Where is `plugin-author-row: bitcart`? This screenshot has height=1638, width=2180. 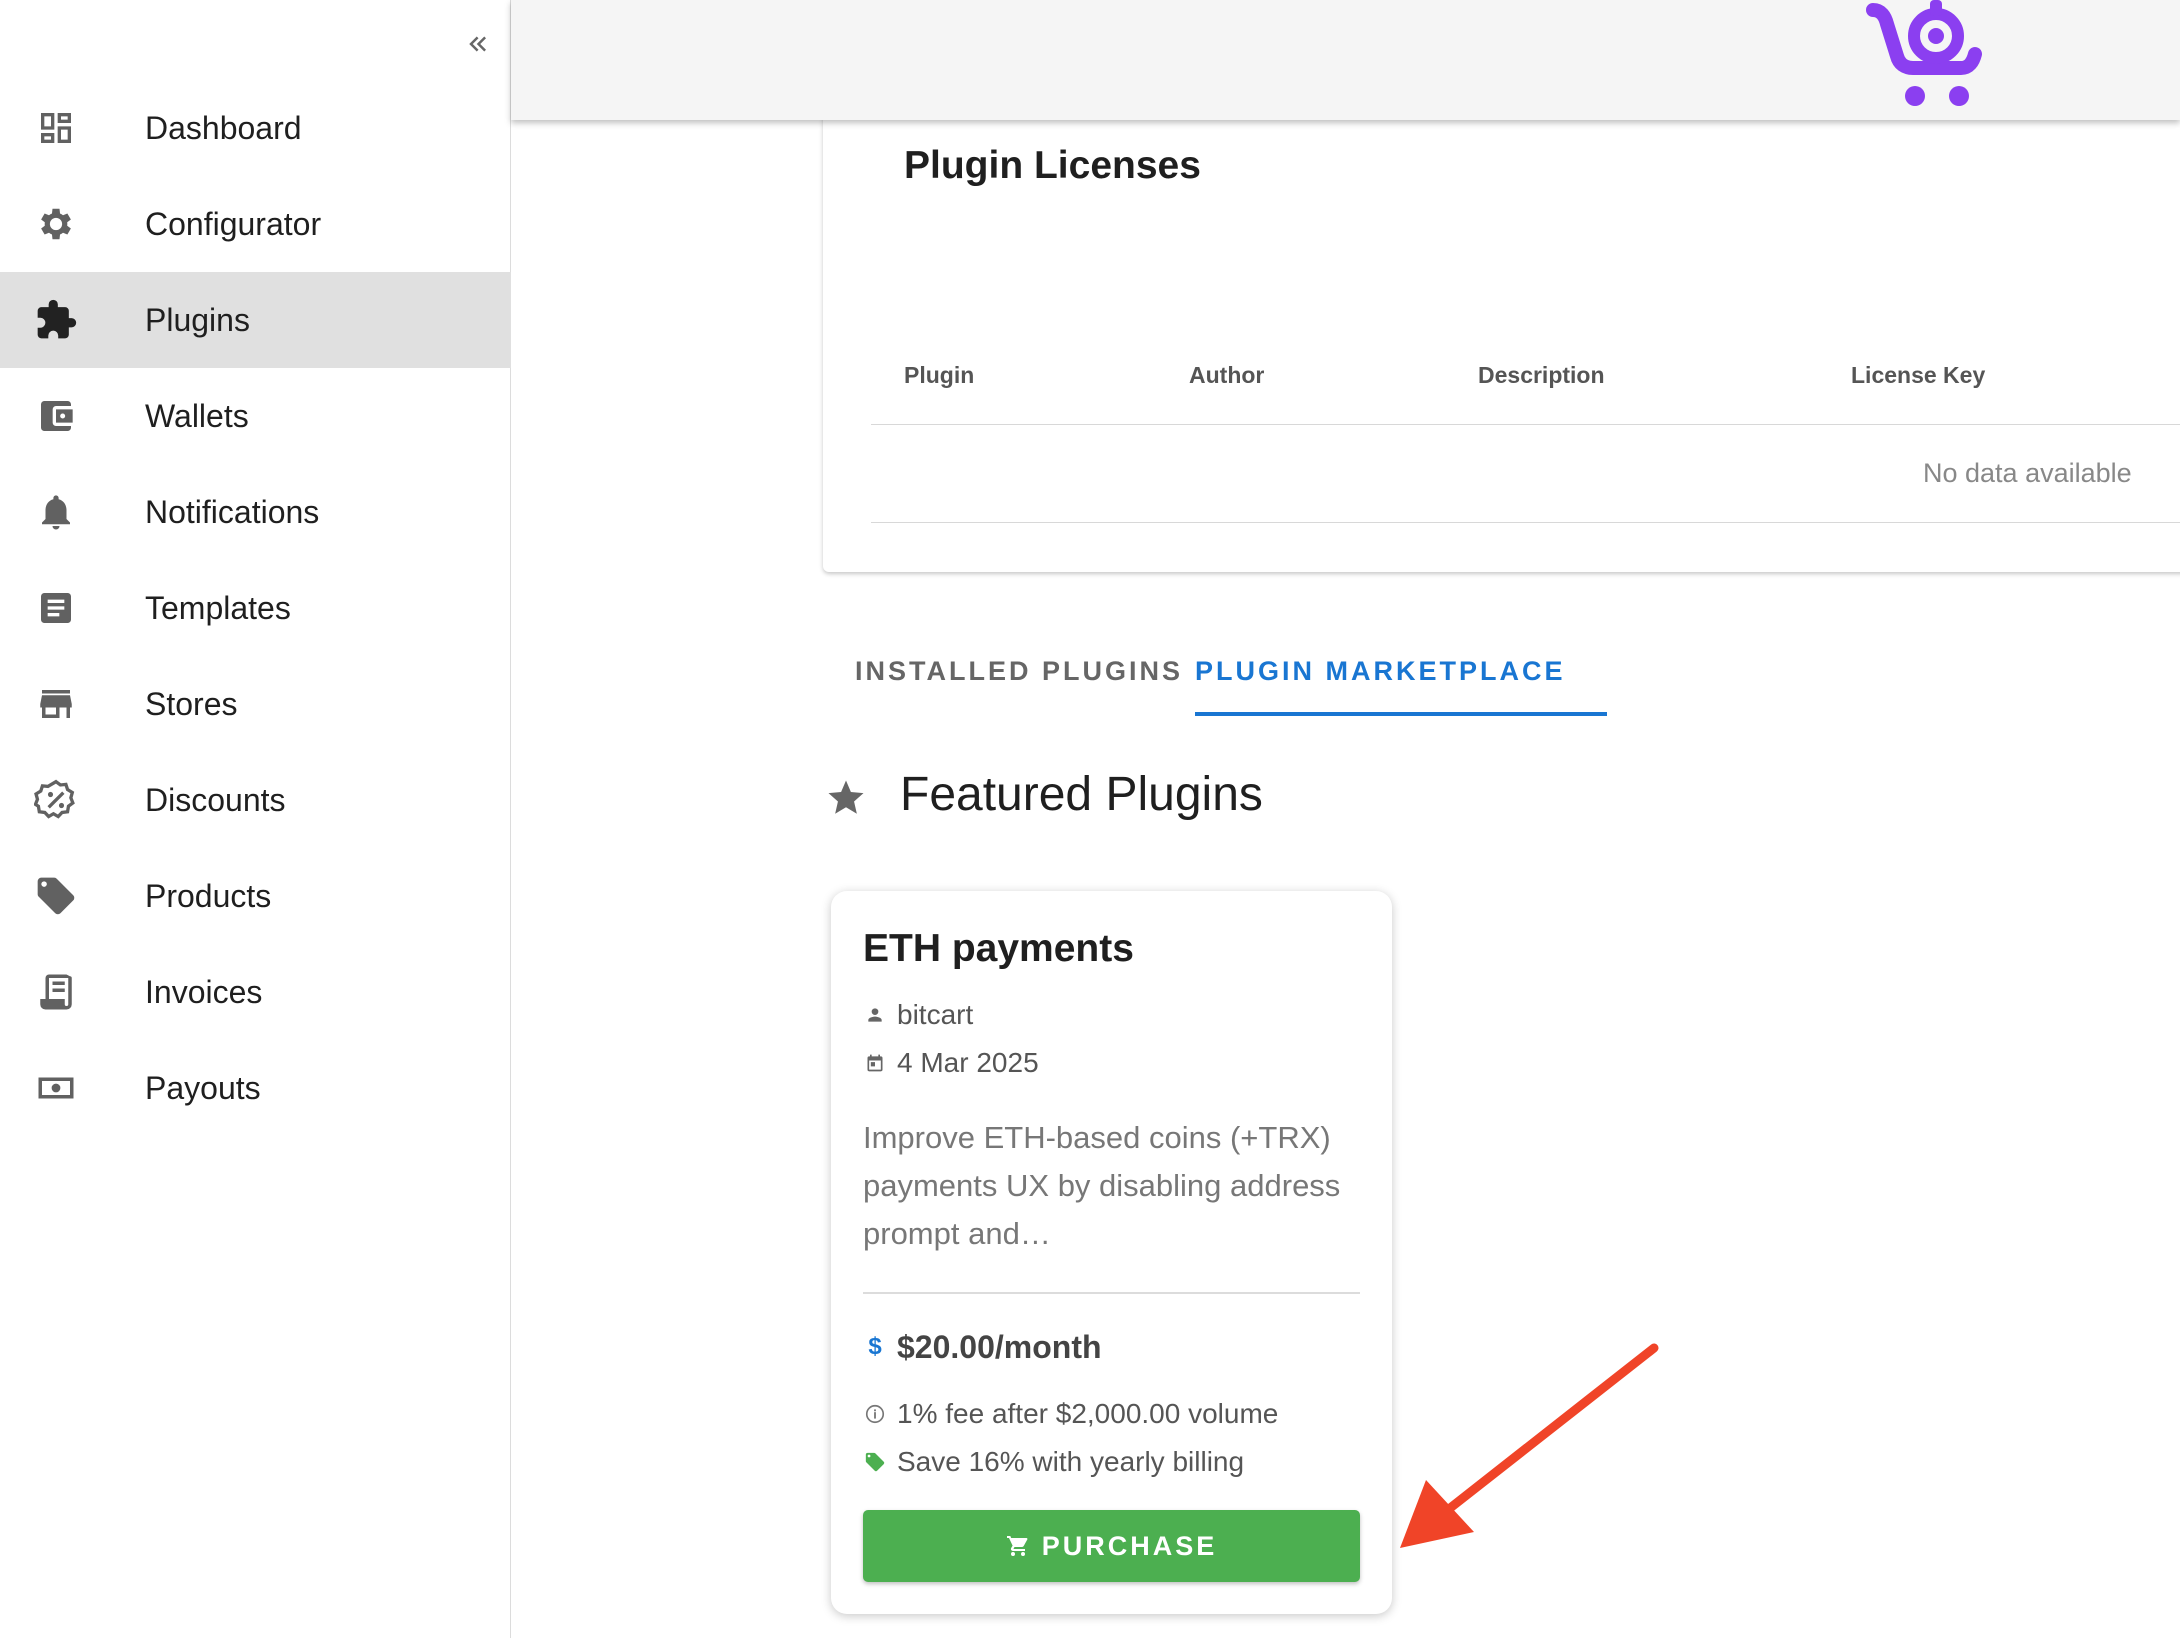 plugin-author-row: bitcart is located at coordinates (918, 1015).